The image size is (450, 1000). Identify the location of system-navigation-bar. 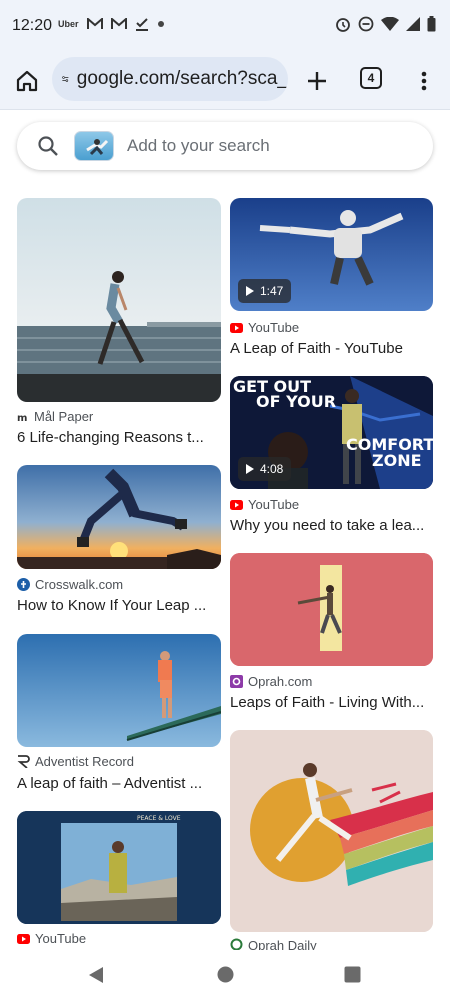
(225, 975).